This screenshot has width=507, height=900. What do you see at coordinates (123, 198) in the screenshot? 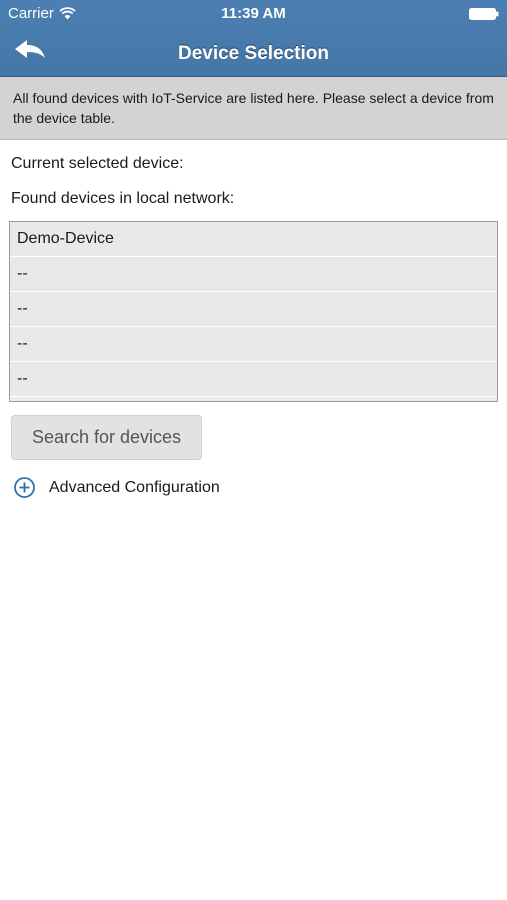
I see `found-devices-label: Found devices in local network:` at bounding box center [123, 198].